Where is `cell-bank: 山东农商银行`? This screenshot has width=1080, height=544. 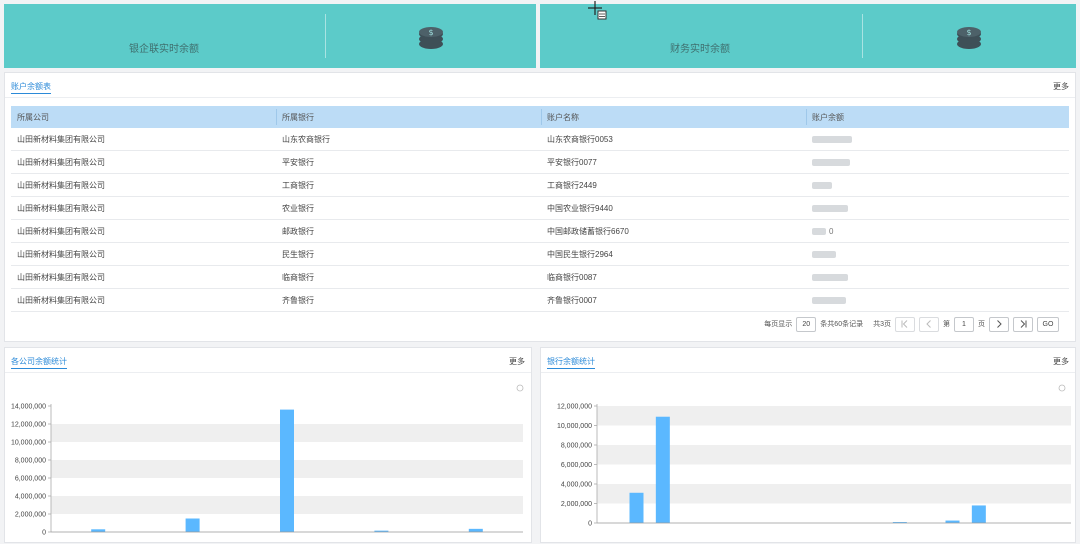 cell-bank: 山东农商银行 is located at coordinates (306, 139).